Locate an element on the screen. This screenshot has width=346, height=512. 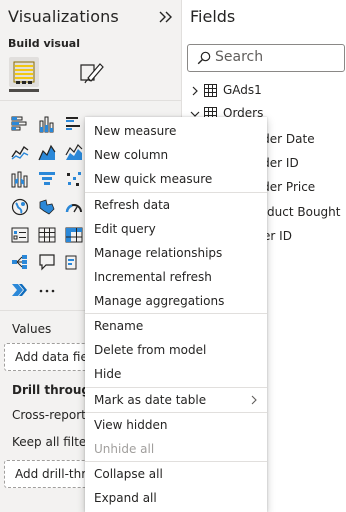
format-brush-icon is located at coordinates (92, 73).